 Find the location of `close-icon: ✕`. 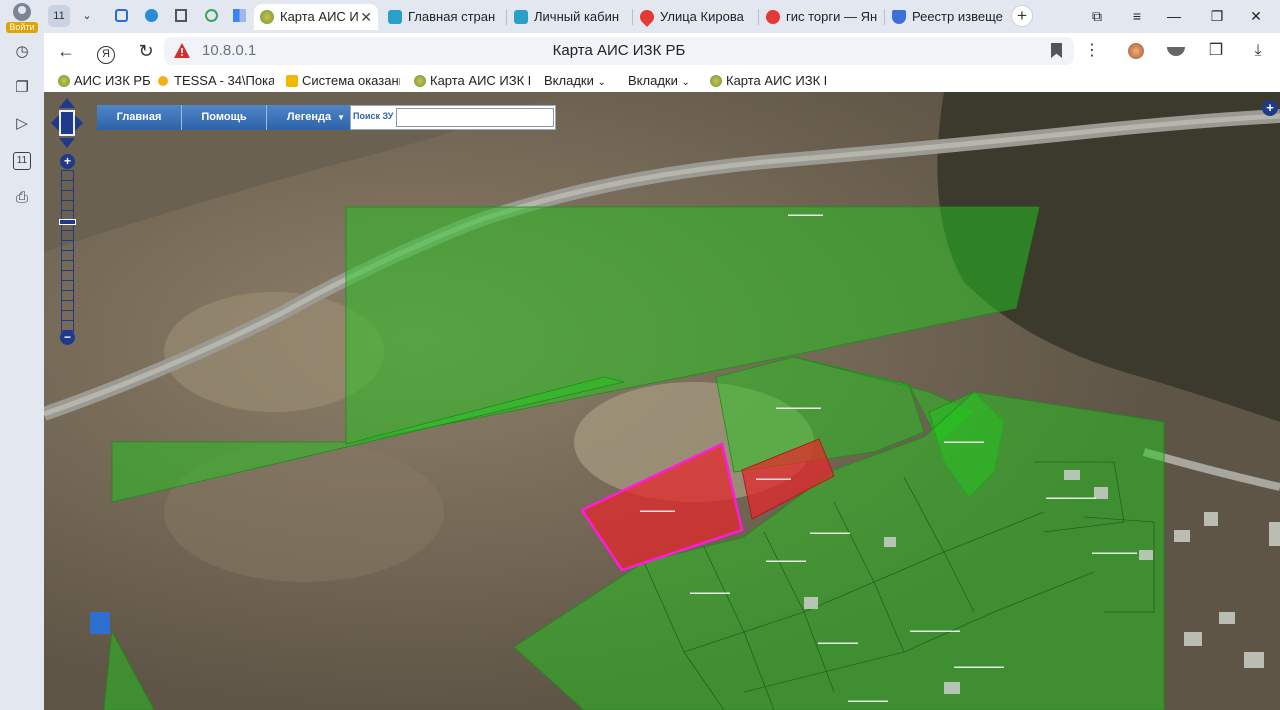

close-icon: ✕ is located at coordinates (366, 17).